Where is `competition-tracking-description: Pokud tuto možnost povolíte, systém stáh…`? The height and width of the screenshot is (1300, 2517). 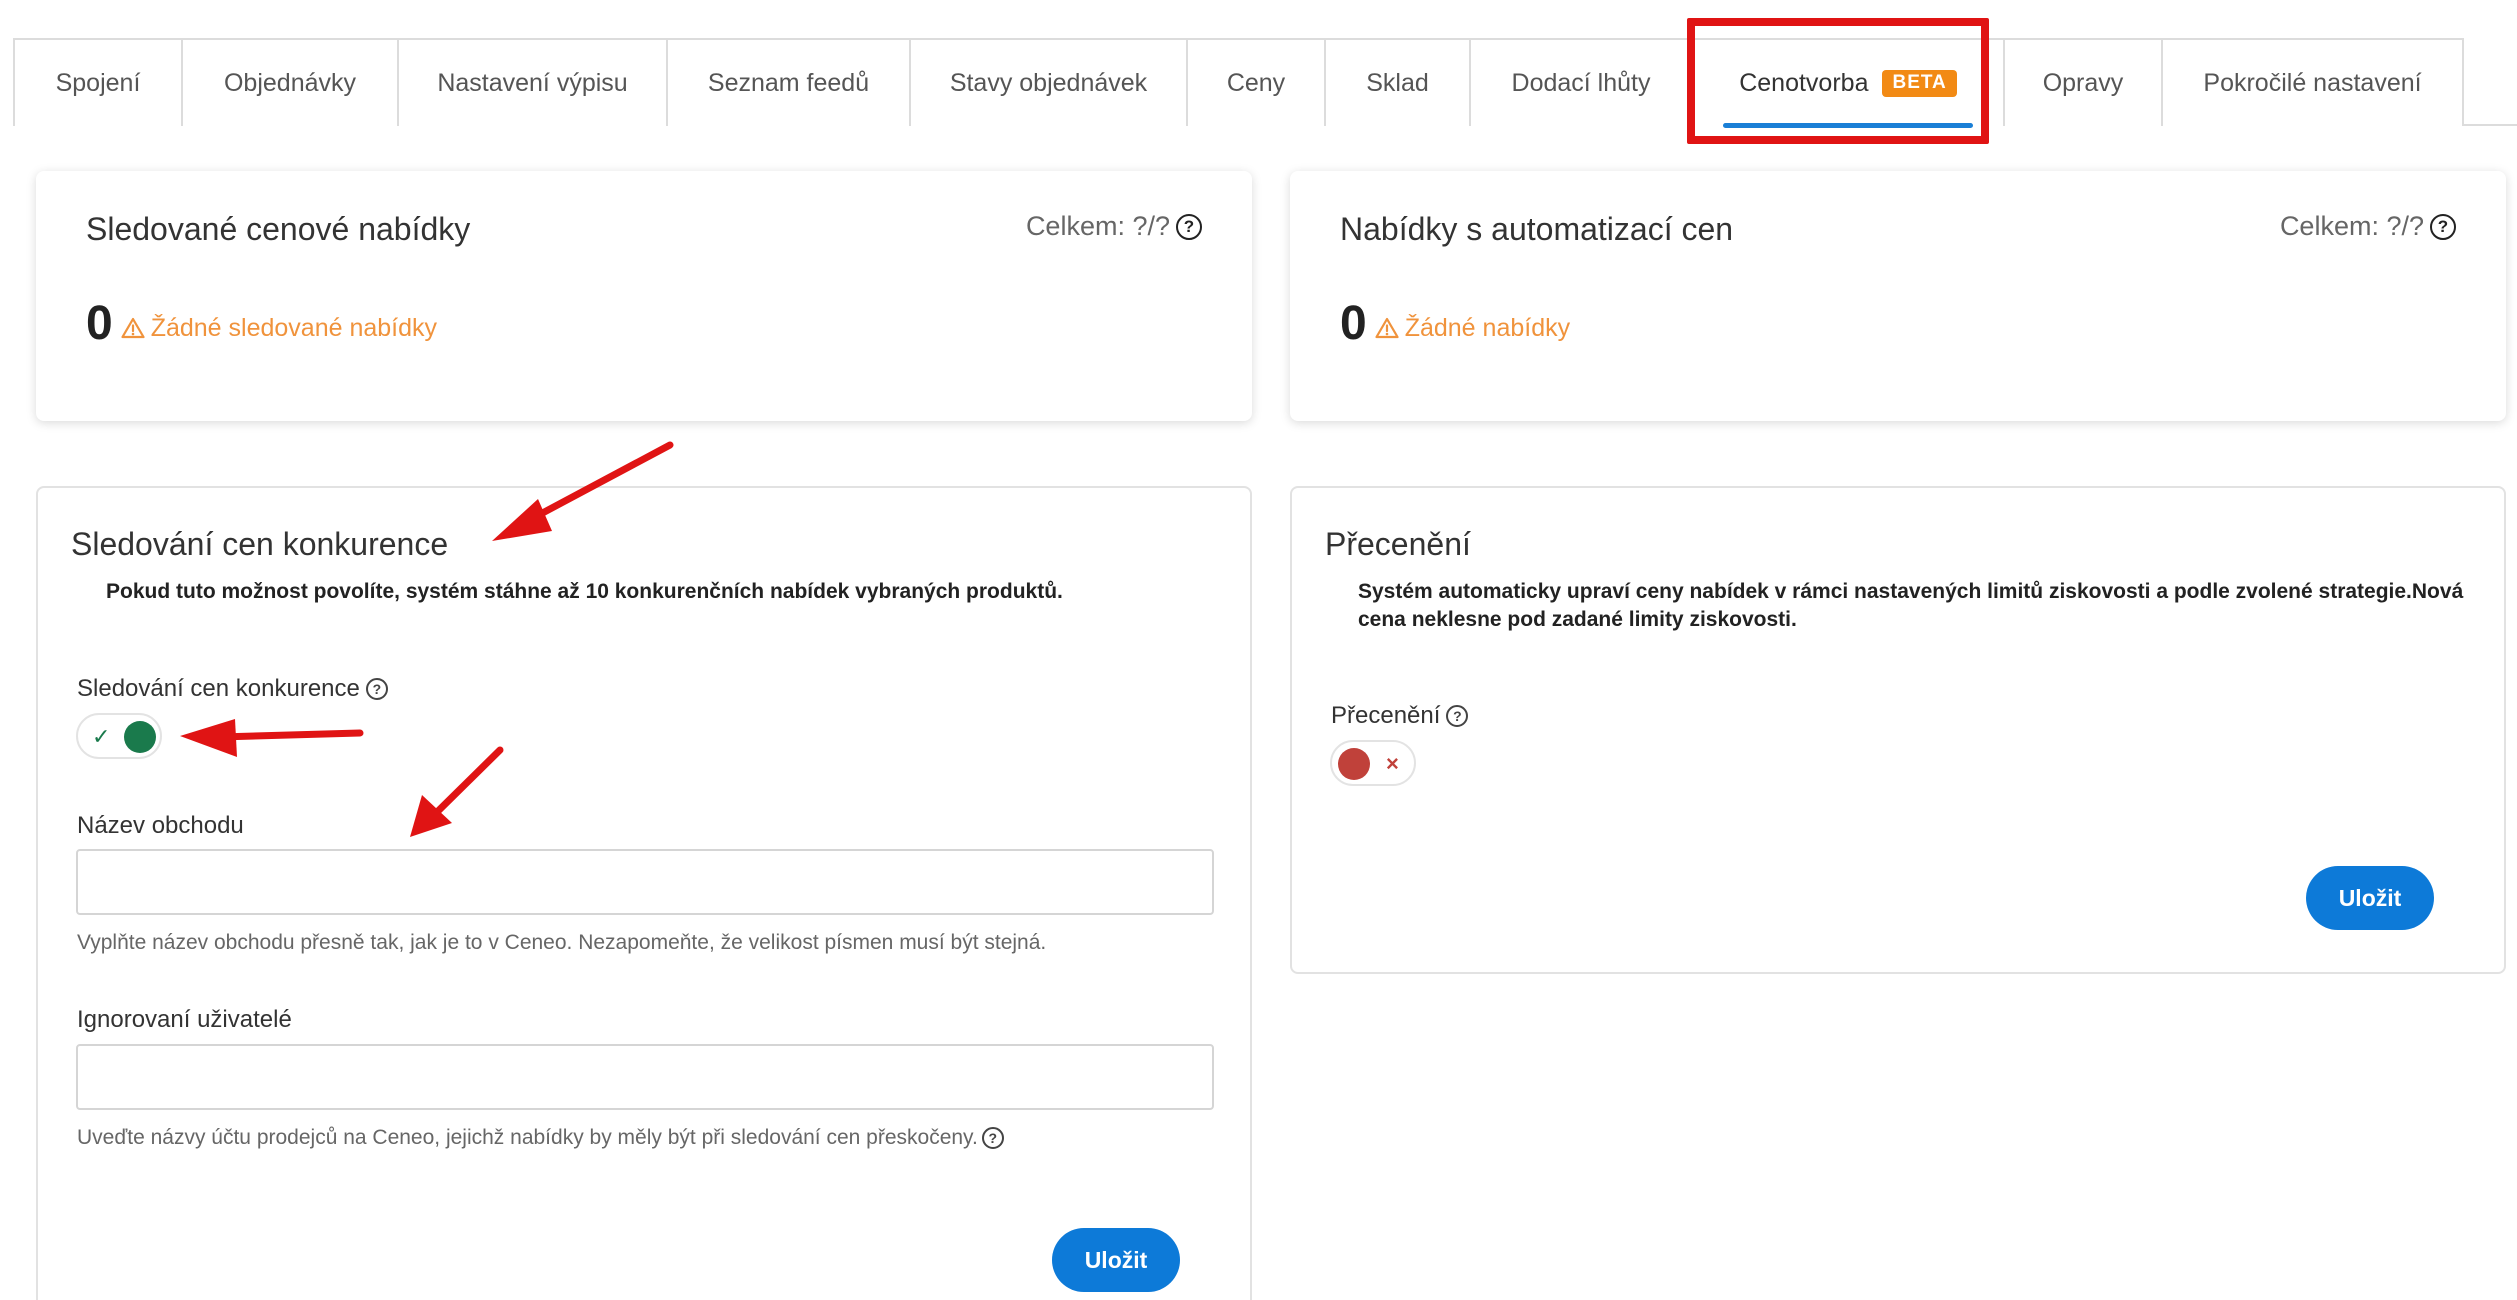 competition-tracking-description: Pokud tuto možnost povolíte, systém stáh… is located at coordinates (584, 591).